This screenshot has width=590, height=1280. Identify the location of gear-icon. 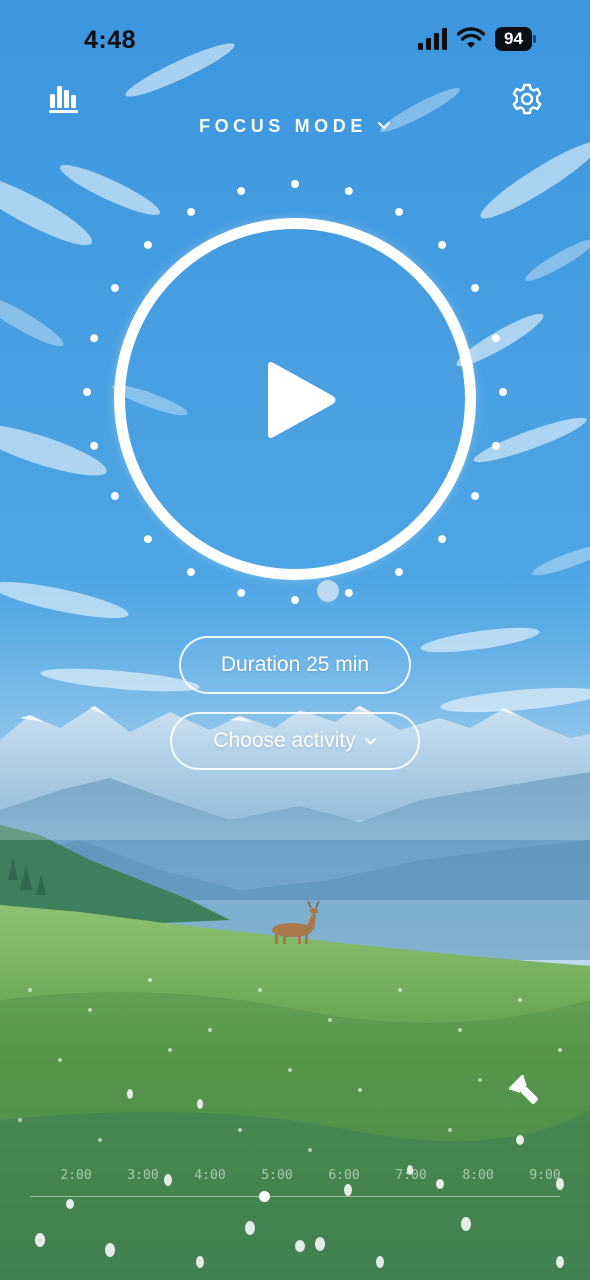
(527, 99).